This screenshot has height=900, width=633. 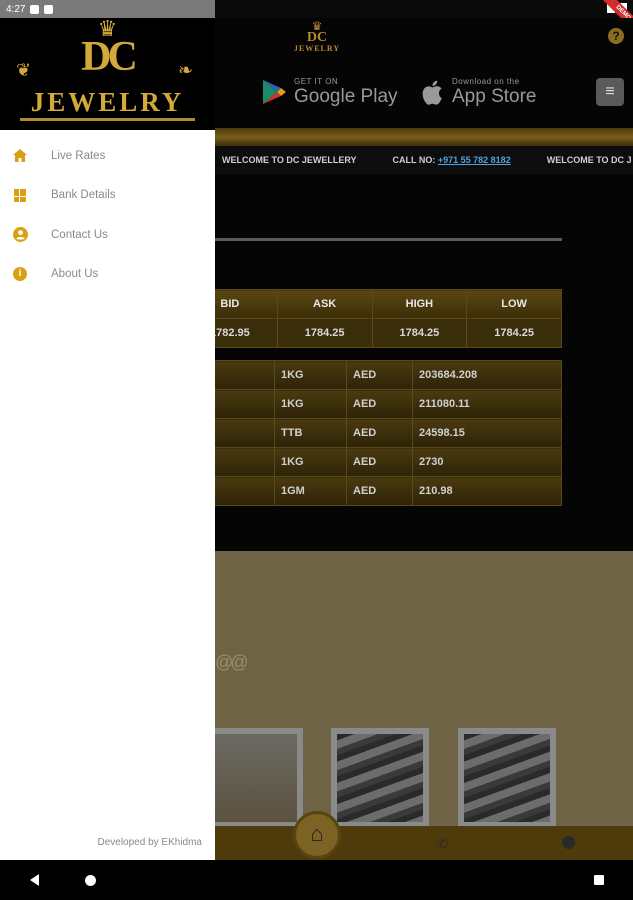 What do you see at coordinates (324, 333) in the screenshot?
I see `rates-value-ask: 1784.25` at bounding box center [324, 333].